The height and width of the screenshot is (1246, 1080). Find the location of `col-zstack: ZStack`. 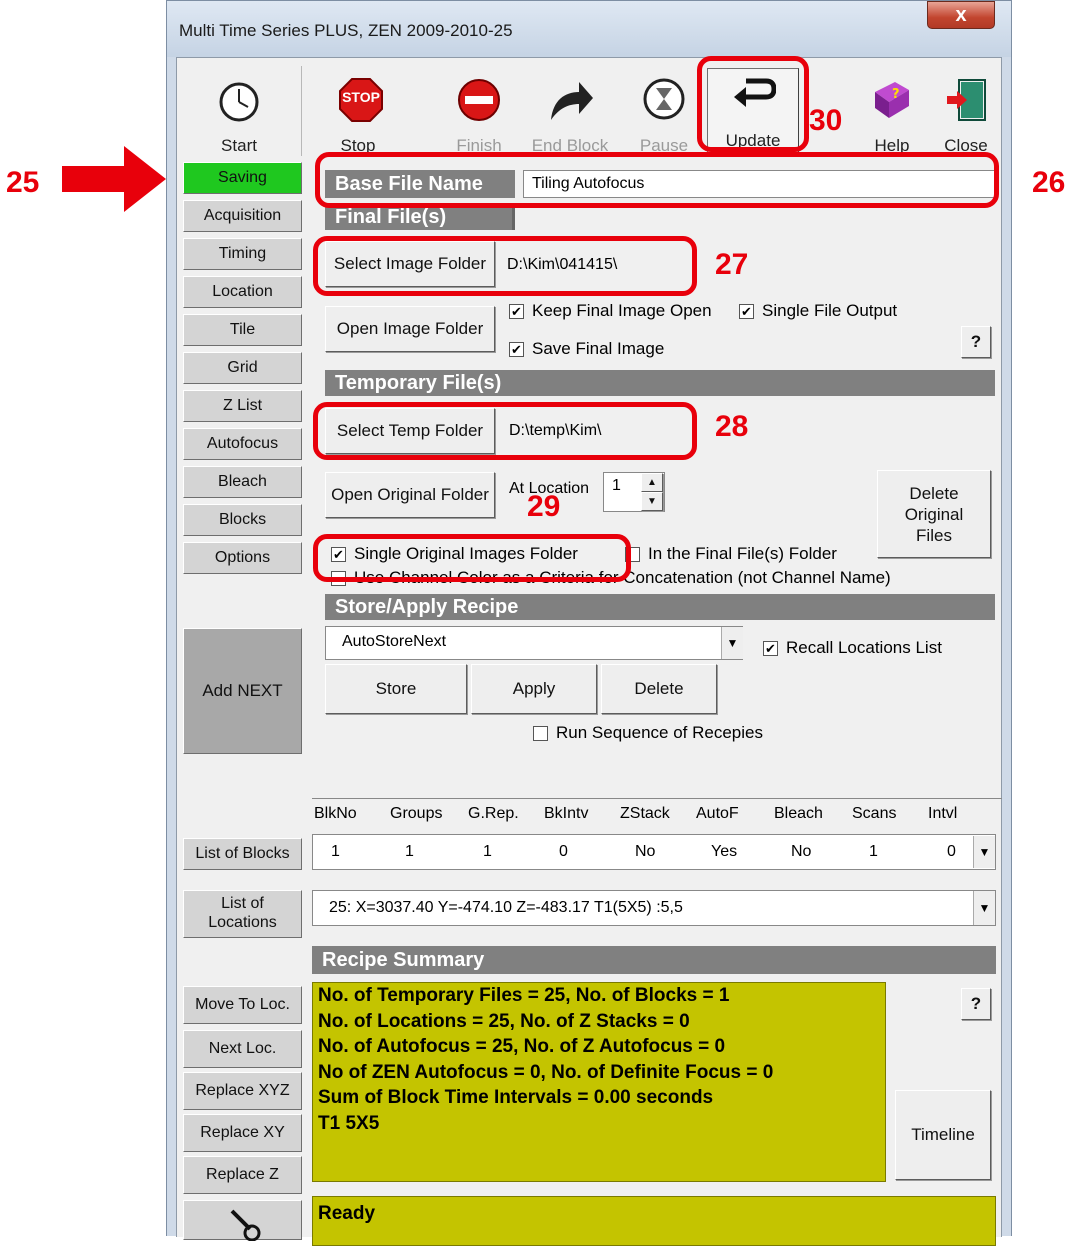

col-zstack: ZStack is located at coordinates (645, 813).